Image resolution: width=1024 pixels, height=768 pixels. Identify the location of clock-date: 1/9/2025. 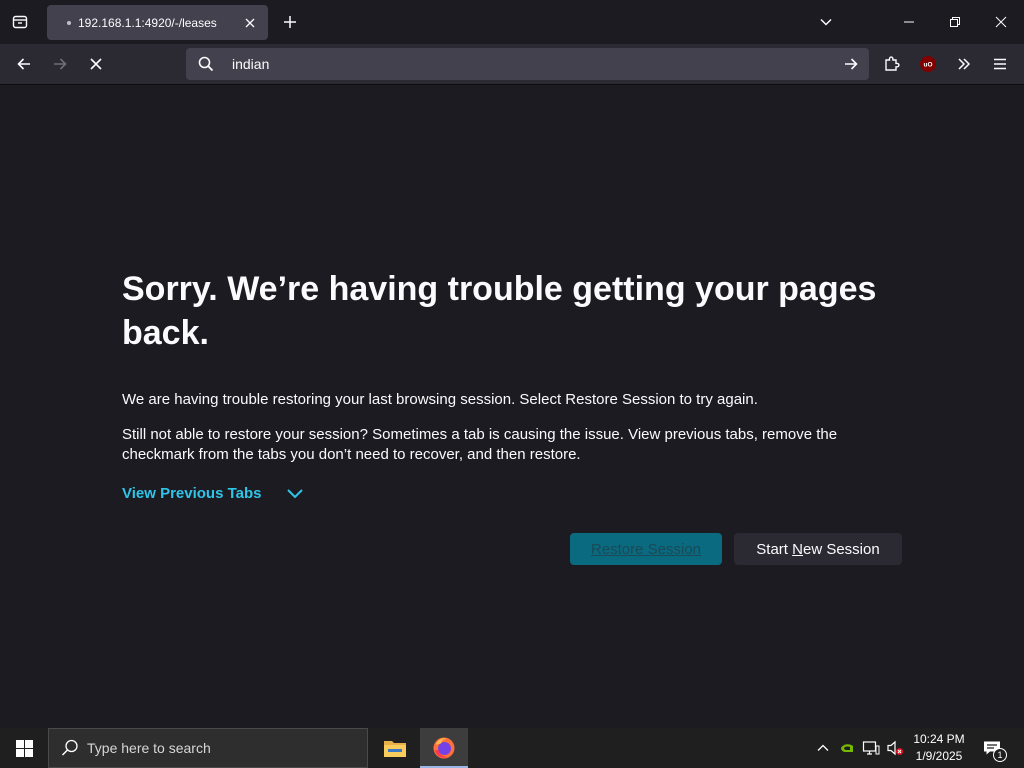
(939, 756).